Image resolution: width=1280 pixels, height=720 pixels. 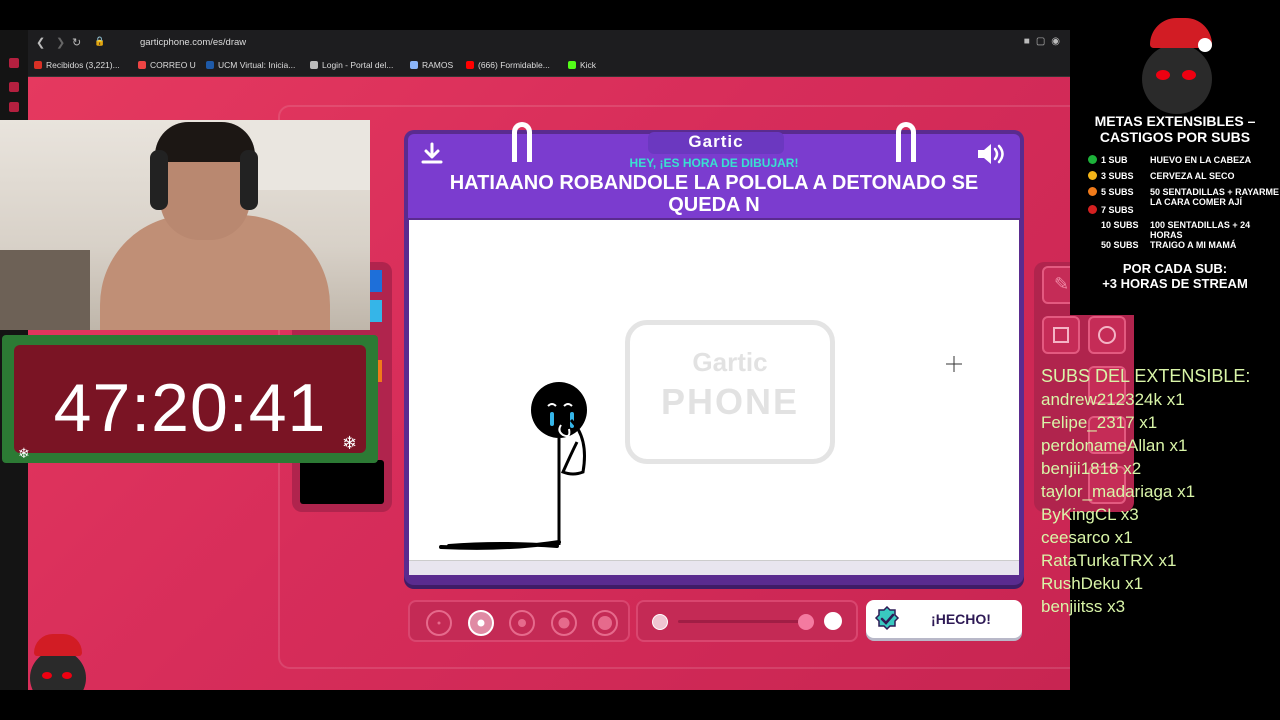 I want to click on forward-icon: ❯, so click(x=60, y=42).